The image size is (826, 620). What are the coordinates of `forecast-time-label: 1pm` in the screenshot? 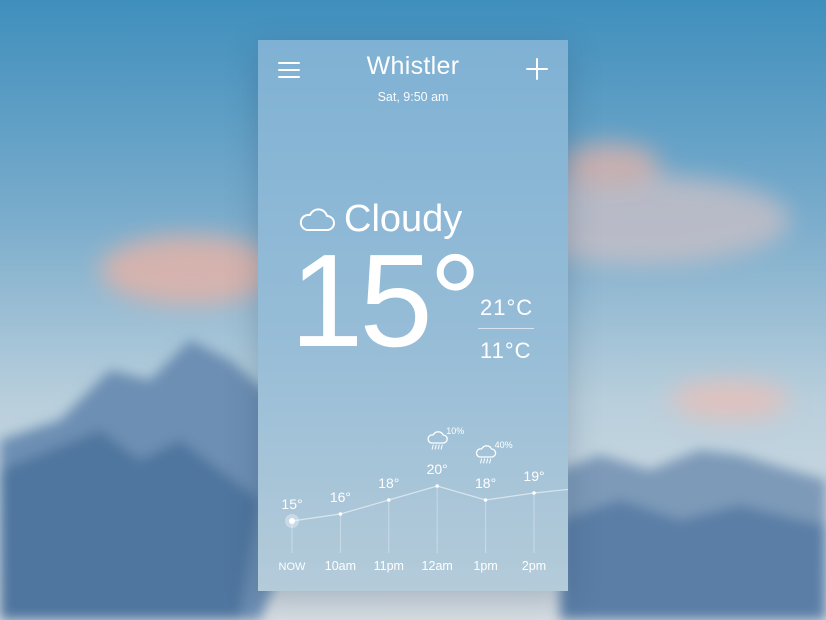 It's located at (485, 566).